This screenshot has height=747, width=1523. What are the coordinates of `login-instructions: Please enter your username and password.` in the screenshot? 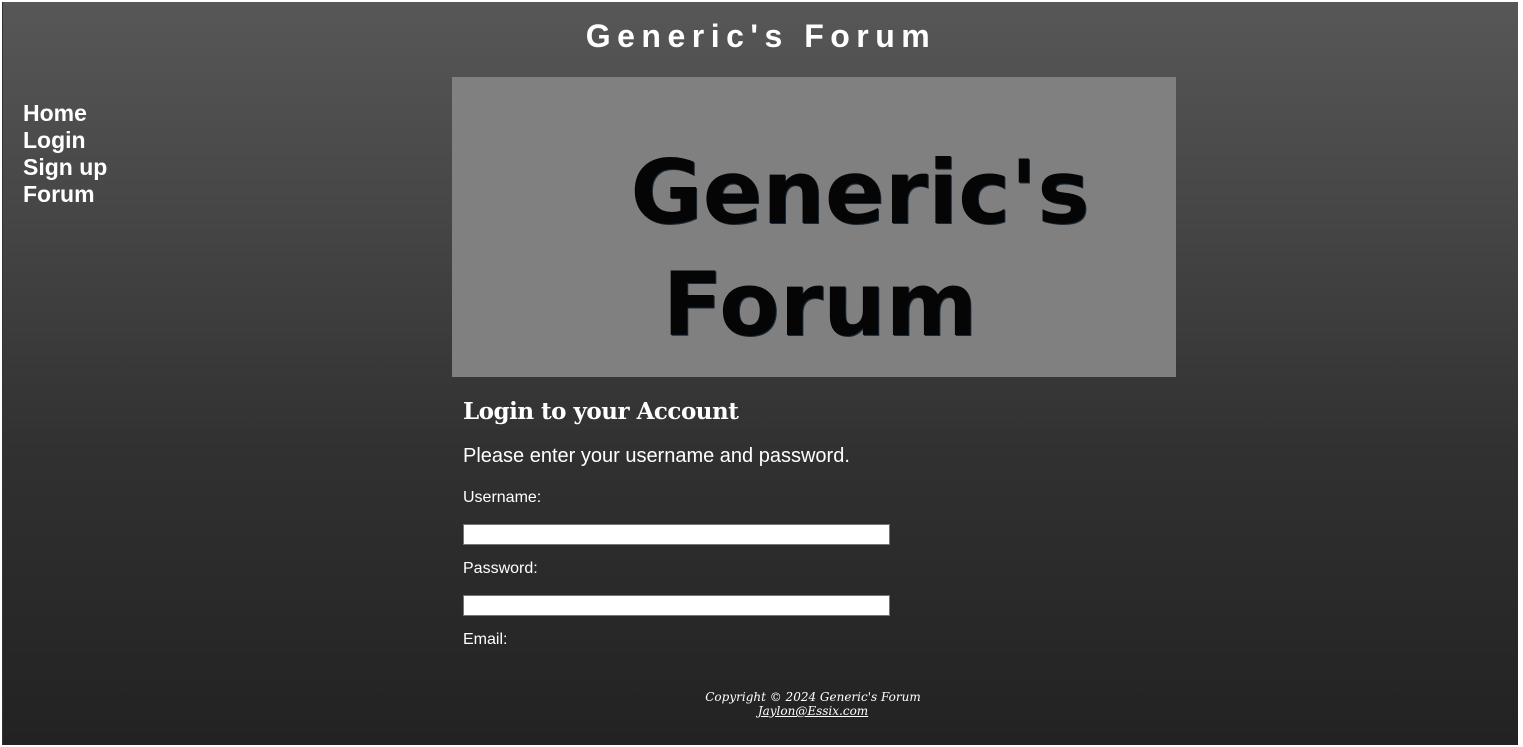 It's located at (656, 456).